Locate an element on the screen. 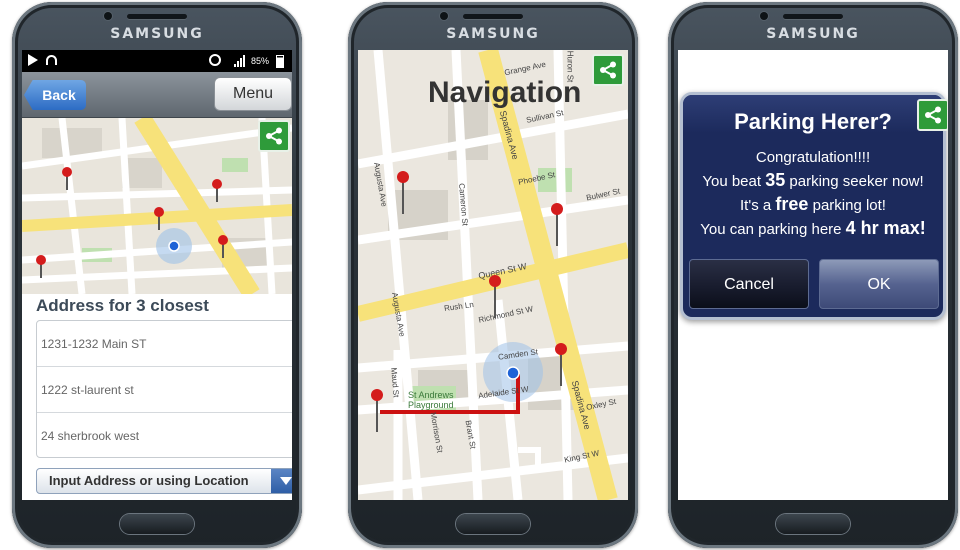 The image size is (960, 550). play-icon is located at coordinates (33, 60).